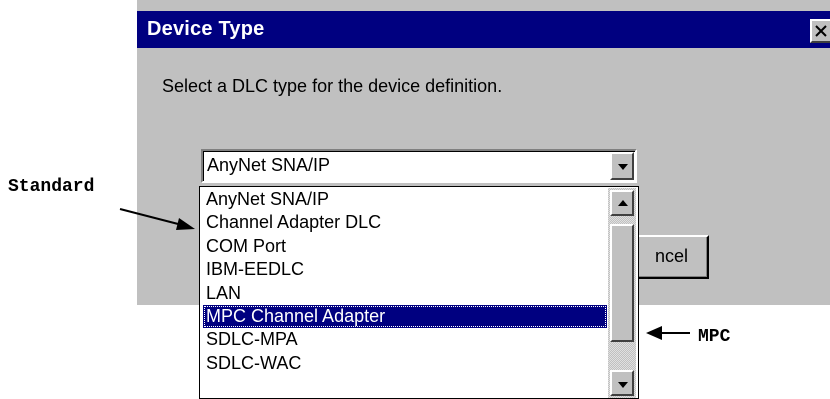  I want to click on arrow-standard, so click(157, 219).